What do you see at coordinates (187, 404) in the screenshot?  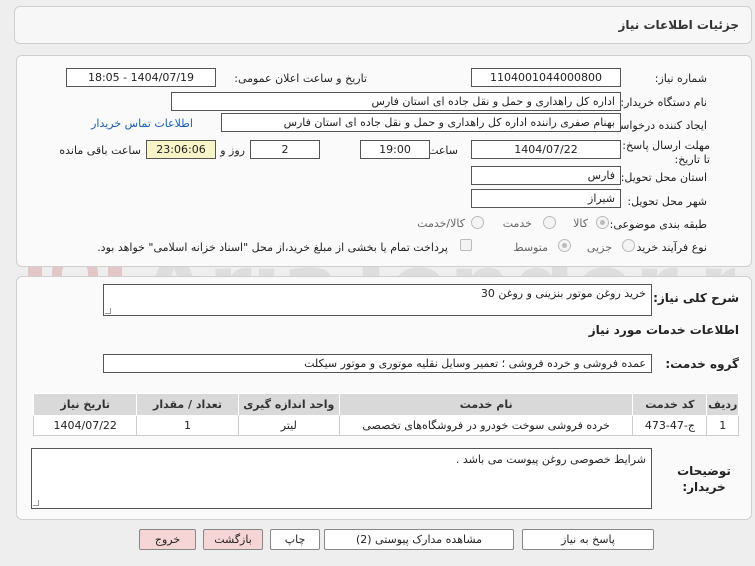 I see `col-qty: تعداد / مقدار` at bounding box center [187, 404].